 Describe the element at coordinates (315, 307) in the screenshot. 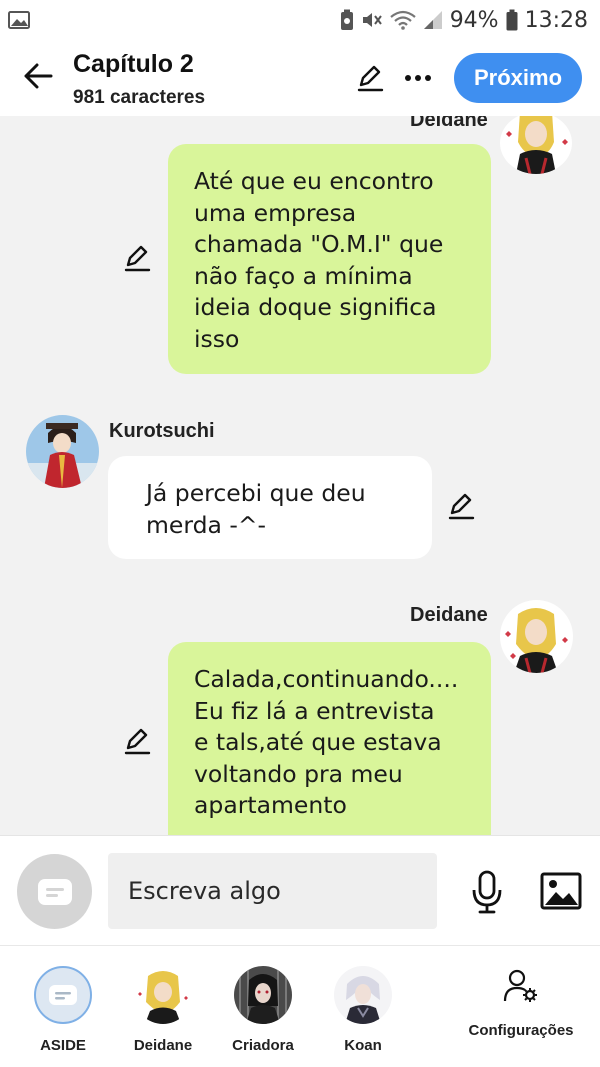

I see `message-line: ideia doque significa` at that location.